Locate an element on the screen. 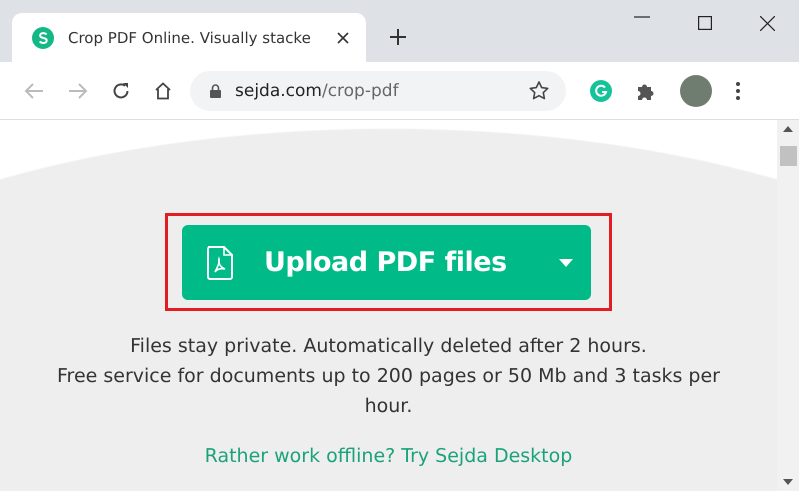 The image size is (799, 491). menu-icon is located at coordinates (738, 91).